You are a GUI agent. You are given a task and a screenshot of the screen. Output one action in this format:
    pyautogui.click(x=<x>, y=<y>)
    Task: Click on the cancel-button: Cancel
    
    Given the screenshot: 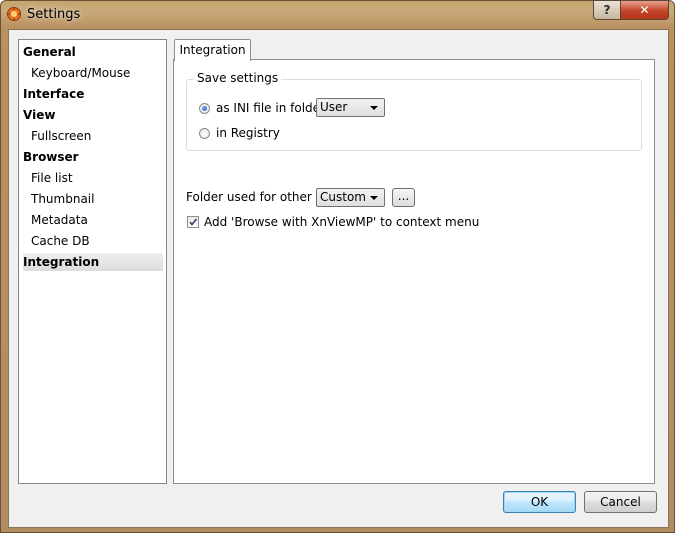 What is the action you would take?
    pyautogui.click(x=620, y=502)
    